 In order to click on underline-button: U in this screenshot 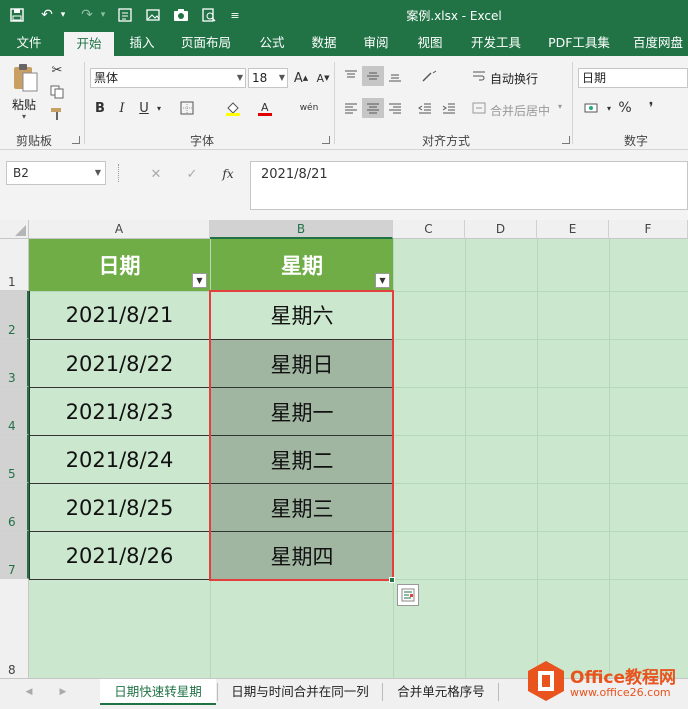, I will do `click(144, 108)`.